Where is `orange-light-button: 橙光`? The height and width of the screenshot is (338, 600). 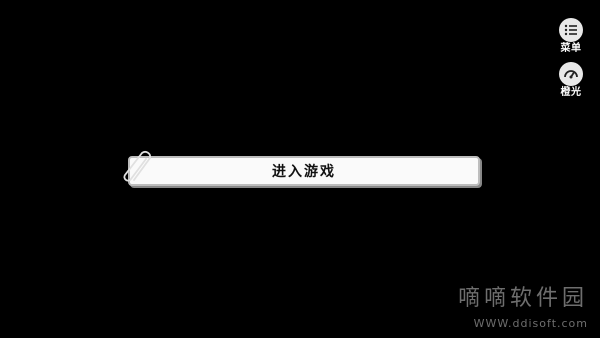 orange-light-button: 橙光 is located at coordinates (571, 80).